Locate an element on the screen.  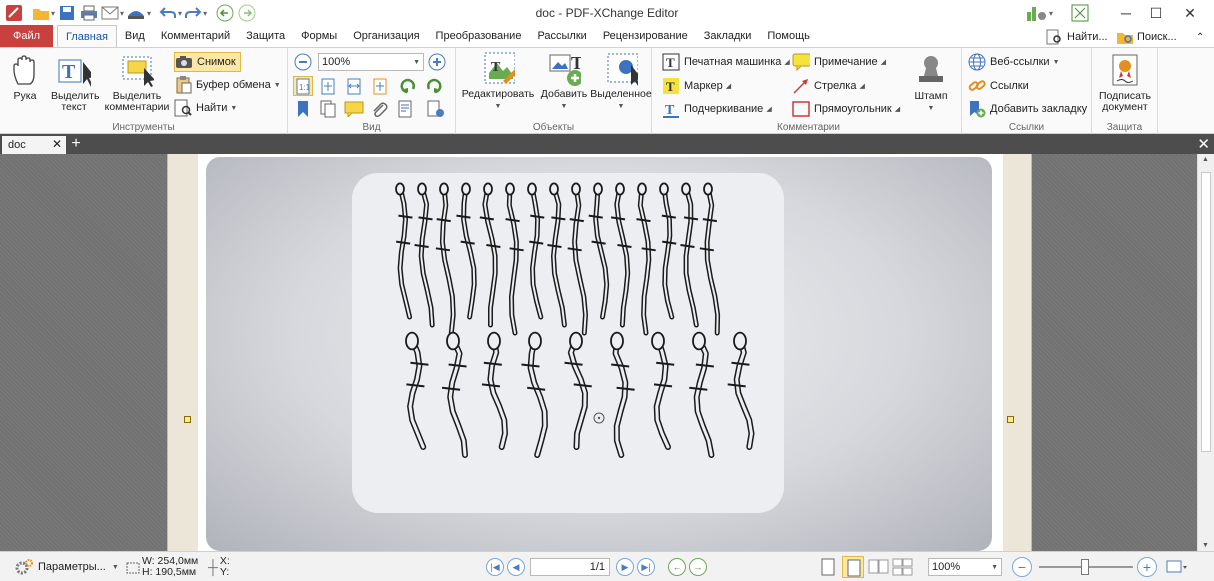
stamp-button: Штамп ▼ is located at coordinates (931, 84).